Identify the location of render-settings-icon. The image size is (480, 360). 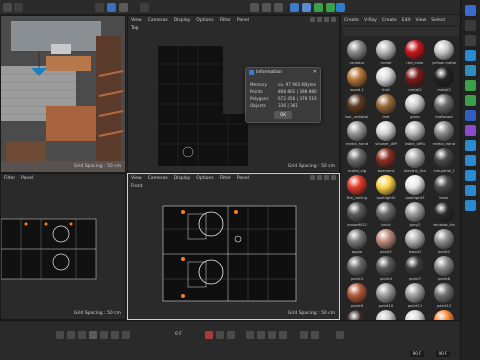
(278, 7).